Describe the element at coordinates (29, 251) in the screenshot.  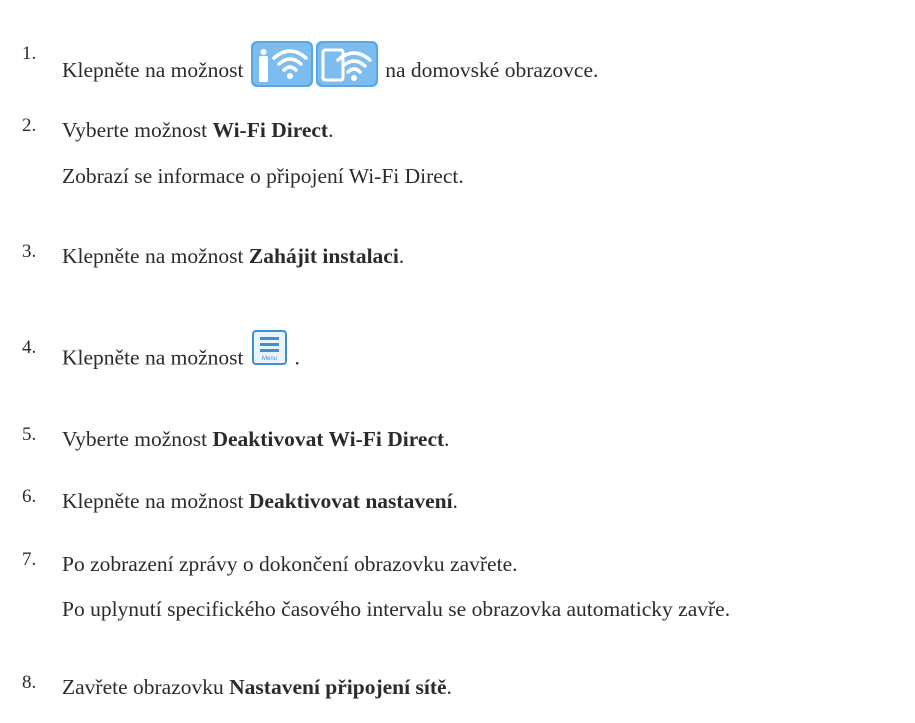
I see `step-number: 3.` at that location.